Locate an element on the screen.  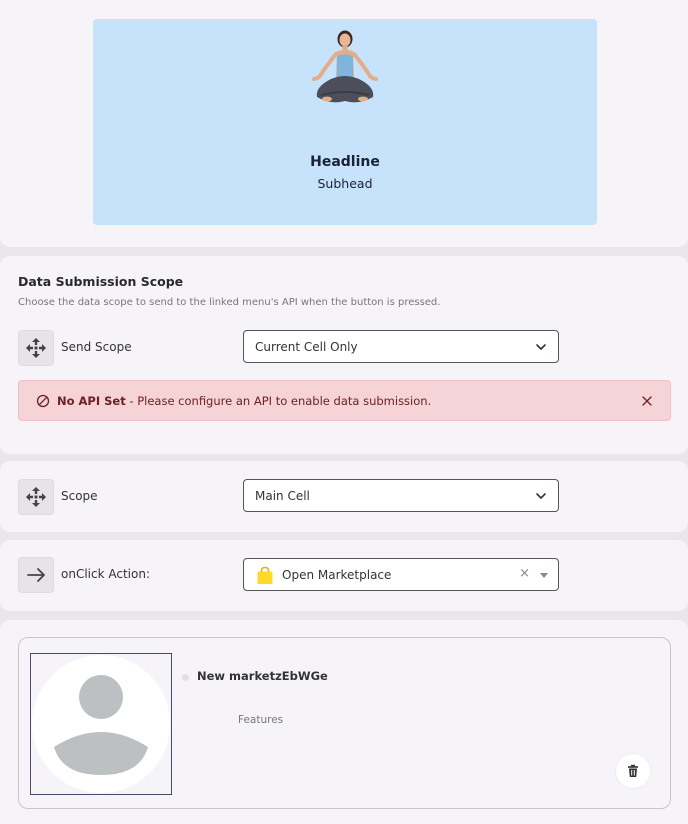
marketplace-name: New marketzEbWGe is located at coordinates (262, 676).